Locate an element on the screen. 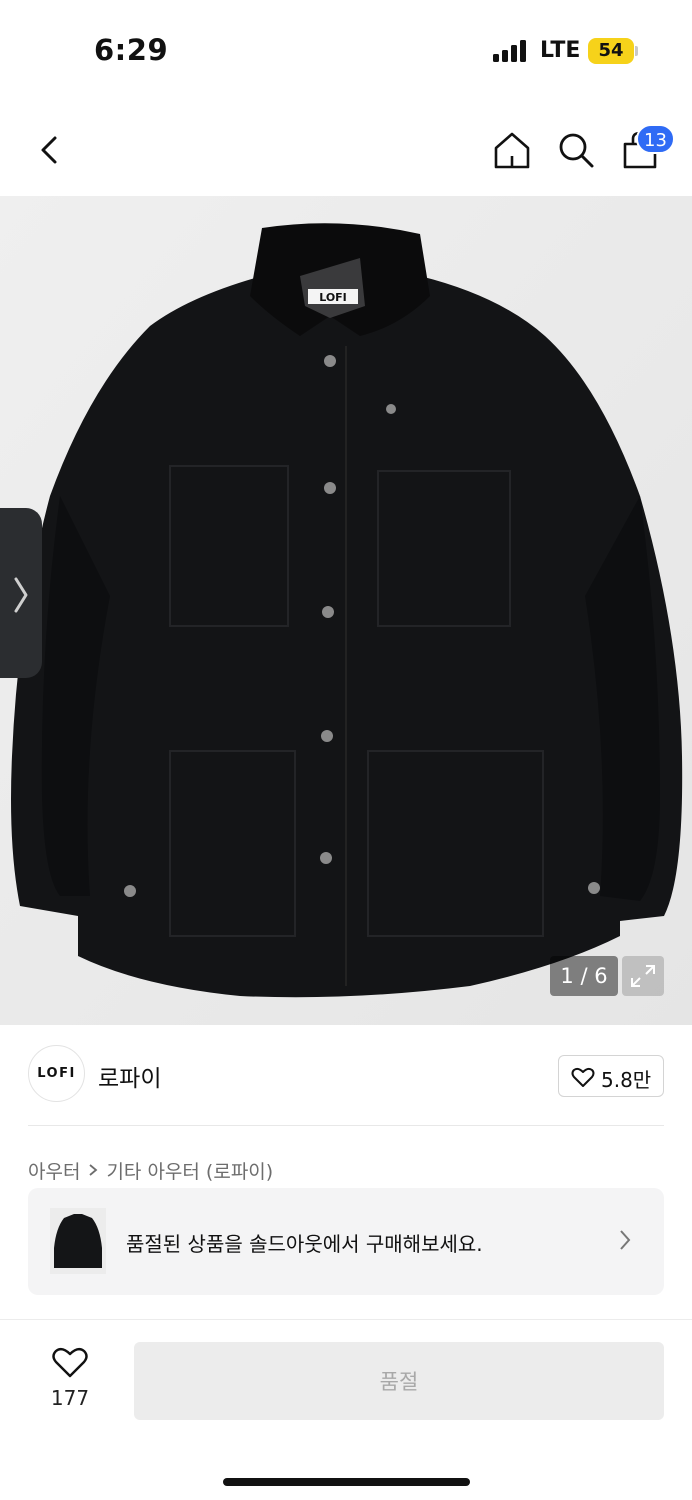 The height and width of the screenshot is (1500, 692). soldout-banner-text: 품절된 상품을 솔드아웃에서 구매해보세요. is located at coordinates (304, 1244).